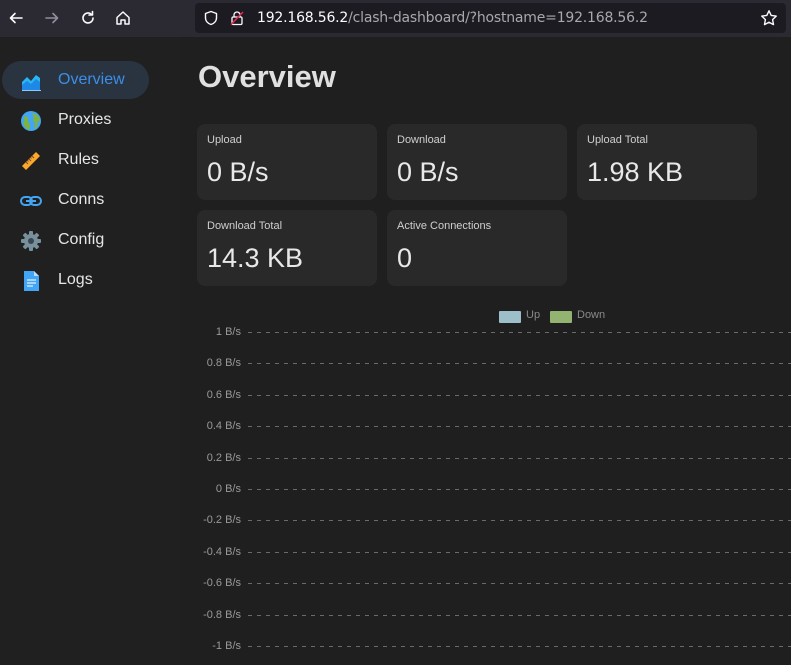 The width and height of the screenshot is (791, 665). Describe the element at coordinates (91, 79) in the screenshot. I see `sidebar-item-label: Overview` at that location.